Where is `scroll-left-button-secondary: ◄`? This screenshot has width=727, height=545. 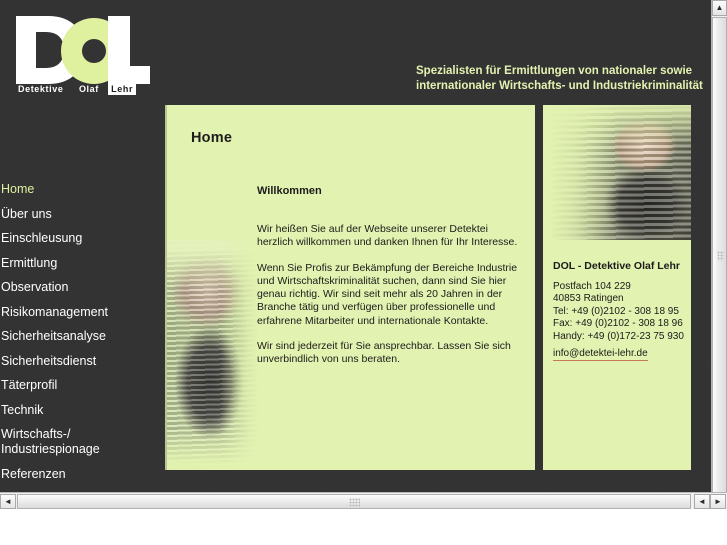
scroll-left-button-secondary: ◄ is located at coordinates (702, 501).